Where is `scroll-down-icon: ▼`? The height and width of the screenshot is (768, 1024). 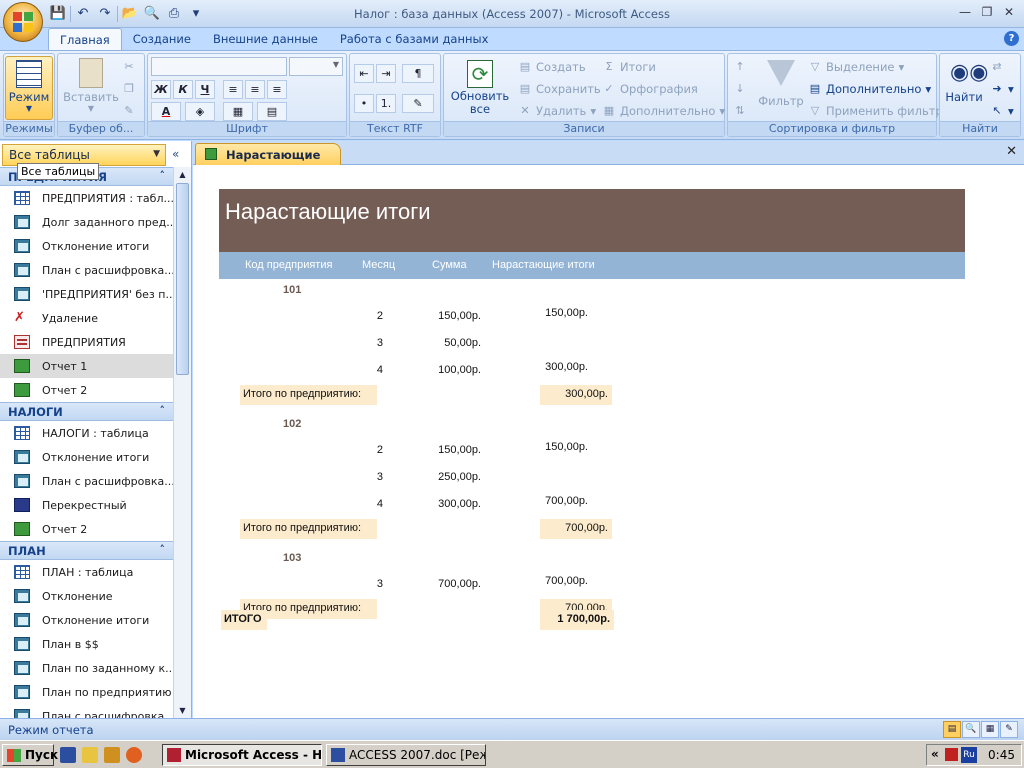 scroll-down-icon: ▼ is located at coordinates (182, 710).